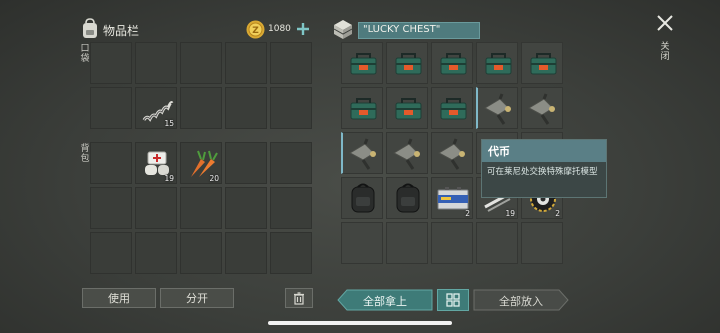 The image size is (720, 333). Describe the element at coordinates (214, 178) in the screenshot. I see `item-count: 20` at that location.